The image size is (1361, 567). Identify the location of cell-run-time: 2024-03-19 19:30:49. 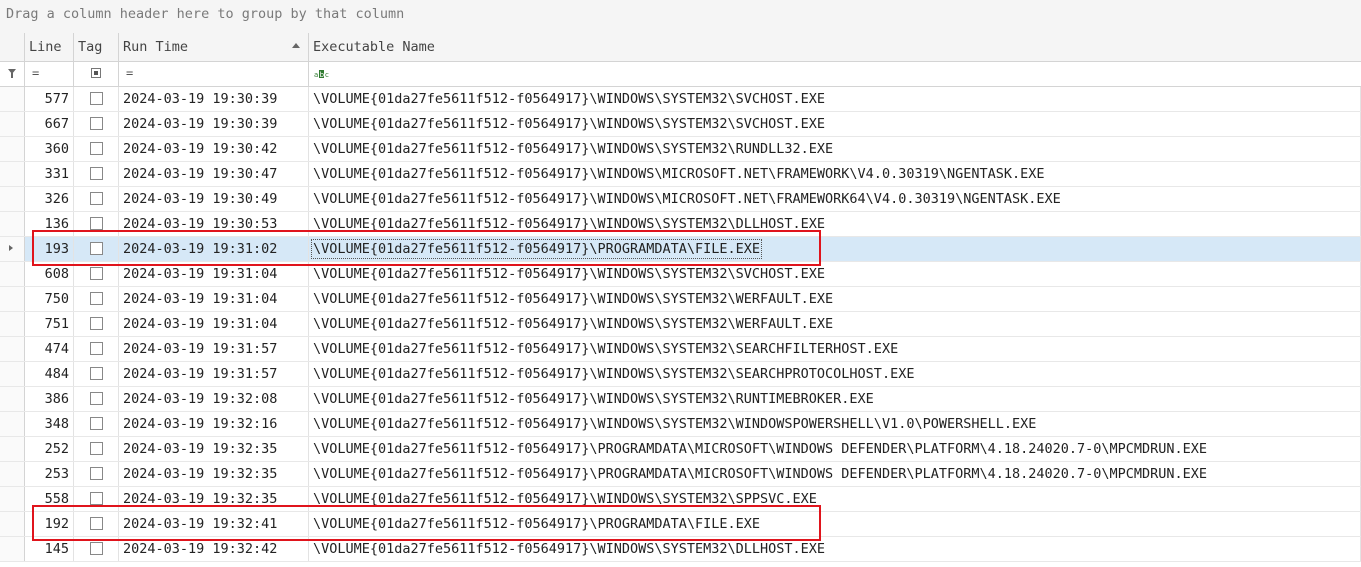
(214, 199).